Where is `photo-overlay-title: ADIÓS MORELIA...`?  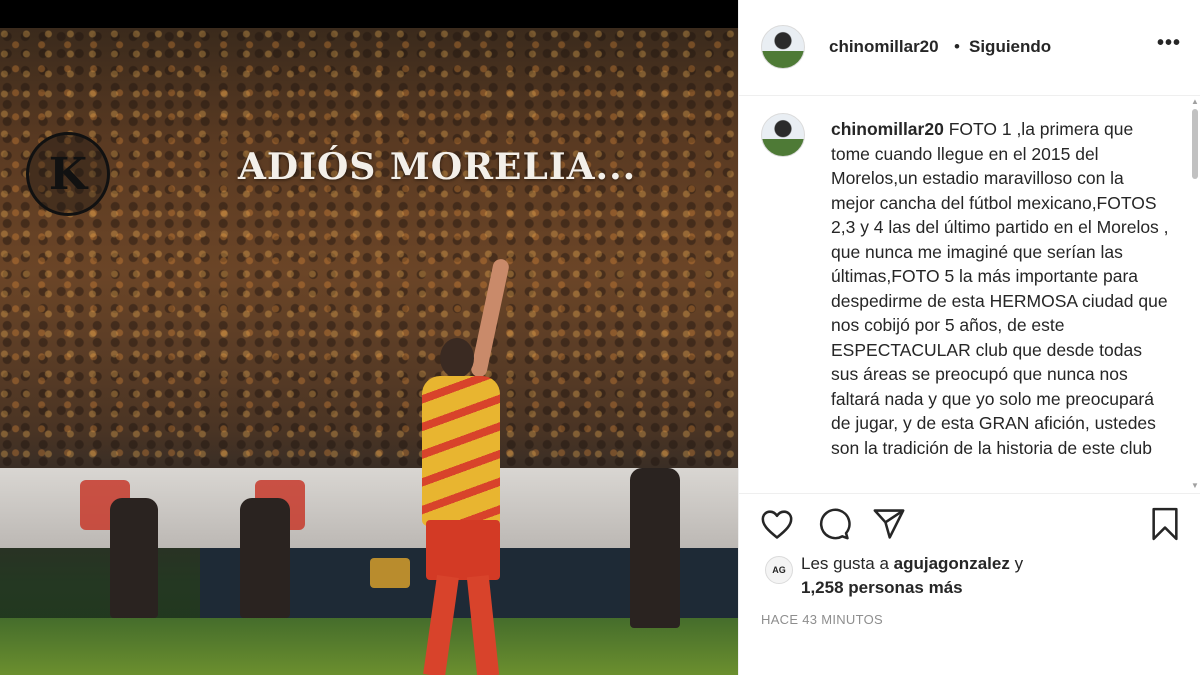
photo-overlay-title: ADIÓS MORELIA... is located at coordinates (437, 167).